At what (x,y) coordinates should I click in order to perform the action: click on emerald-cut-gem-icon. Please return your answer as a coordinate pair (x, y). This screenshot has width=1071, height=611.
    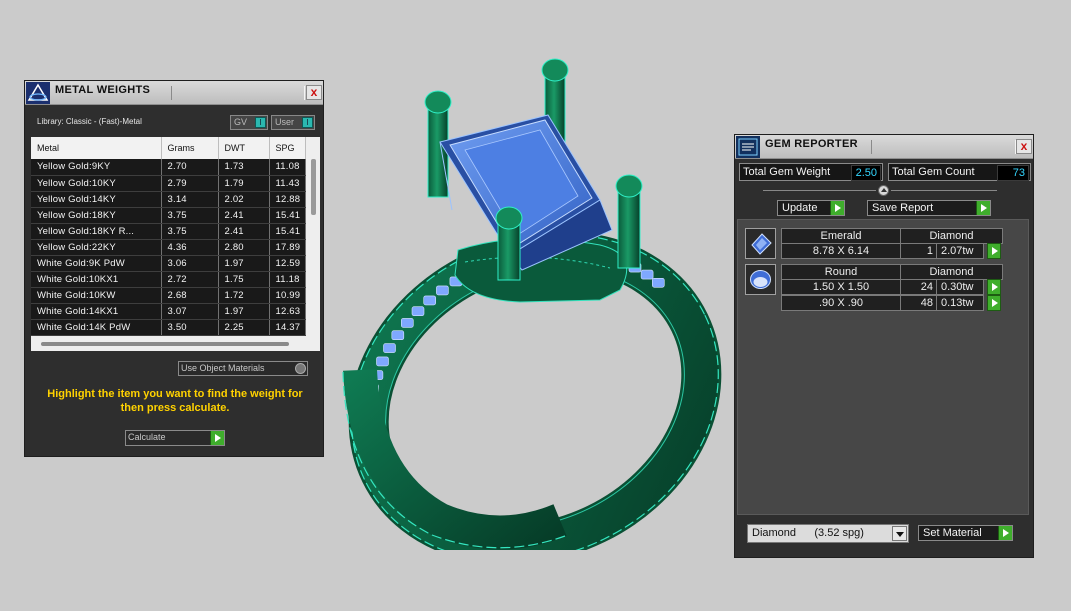
    Looking at the image, I should click on (760, 243).